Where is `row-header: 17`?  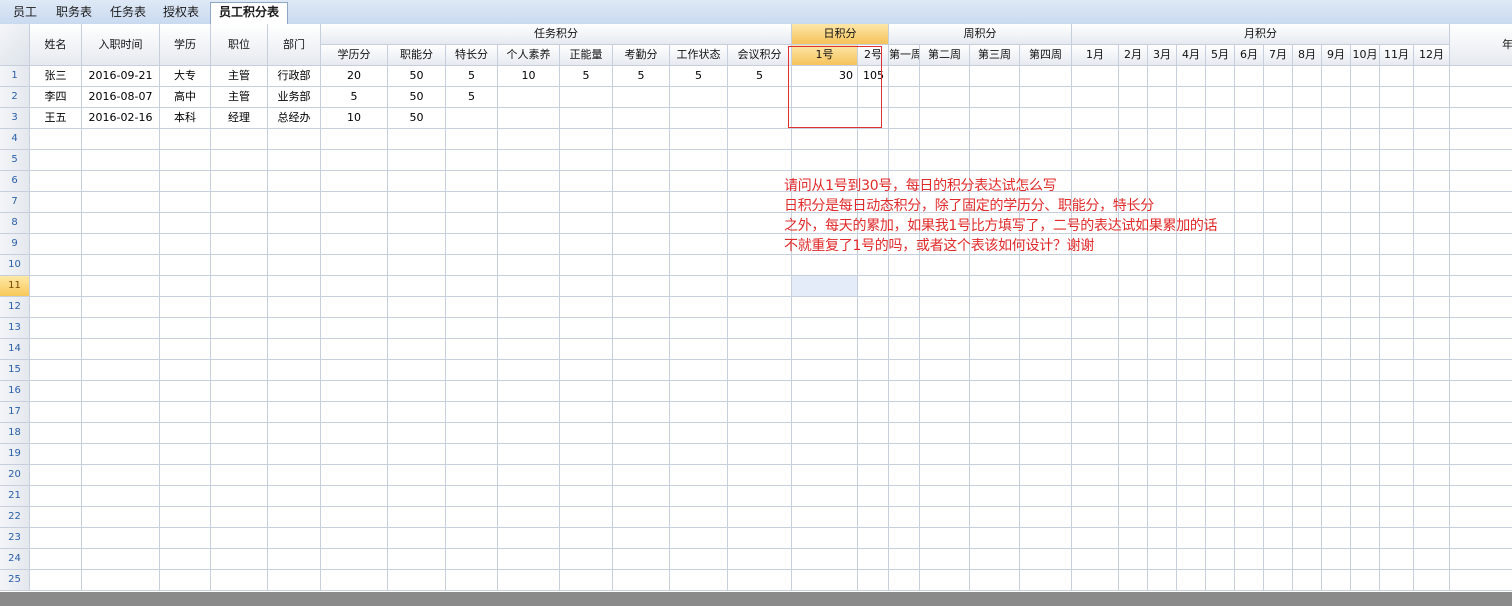
row-header: 17 is located at coordinates (15, 412).